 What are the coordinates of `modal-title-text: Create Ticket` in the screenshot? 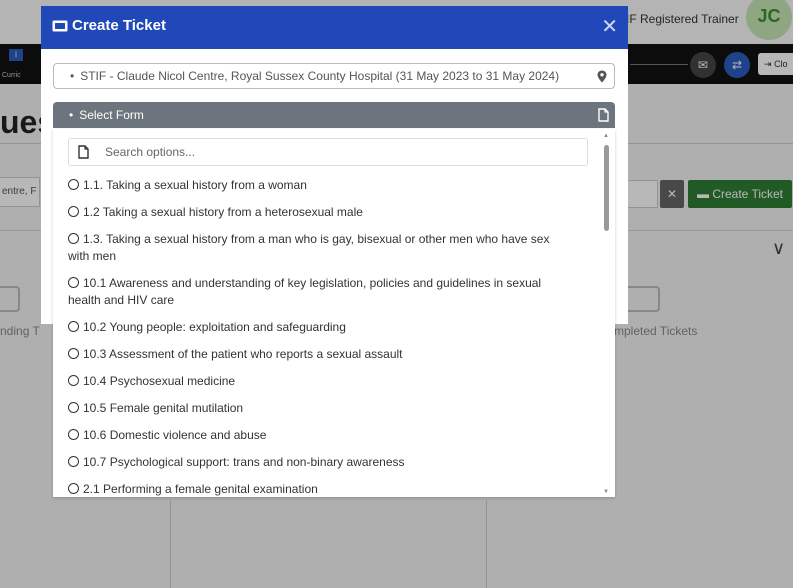 It's located at (119, 25).